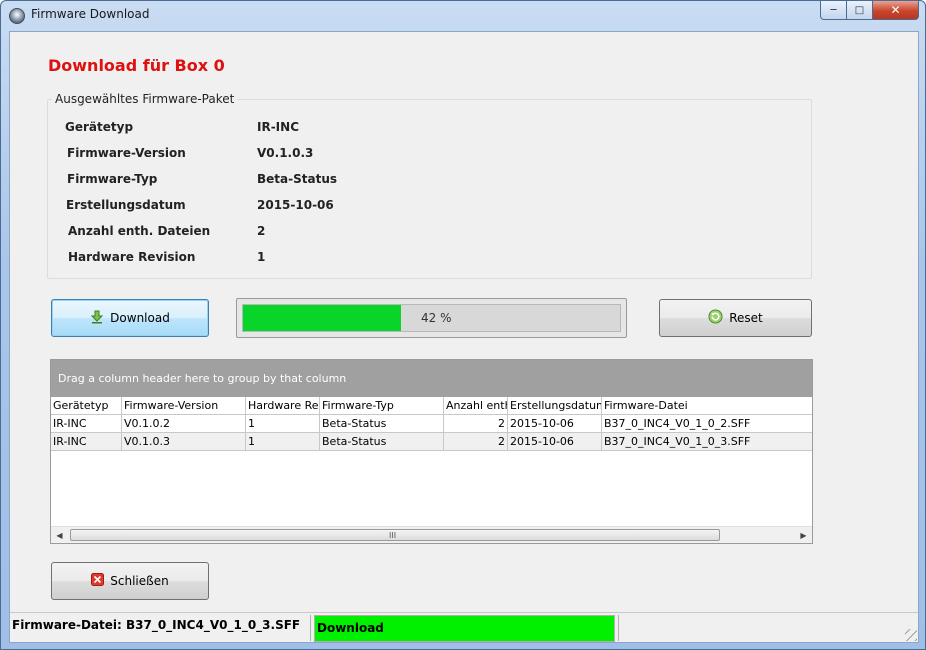  I want to click on info-value: IR-INC, so click(278, 127).